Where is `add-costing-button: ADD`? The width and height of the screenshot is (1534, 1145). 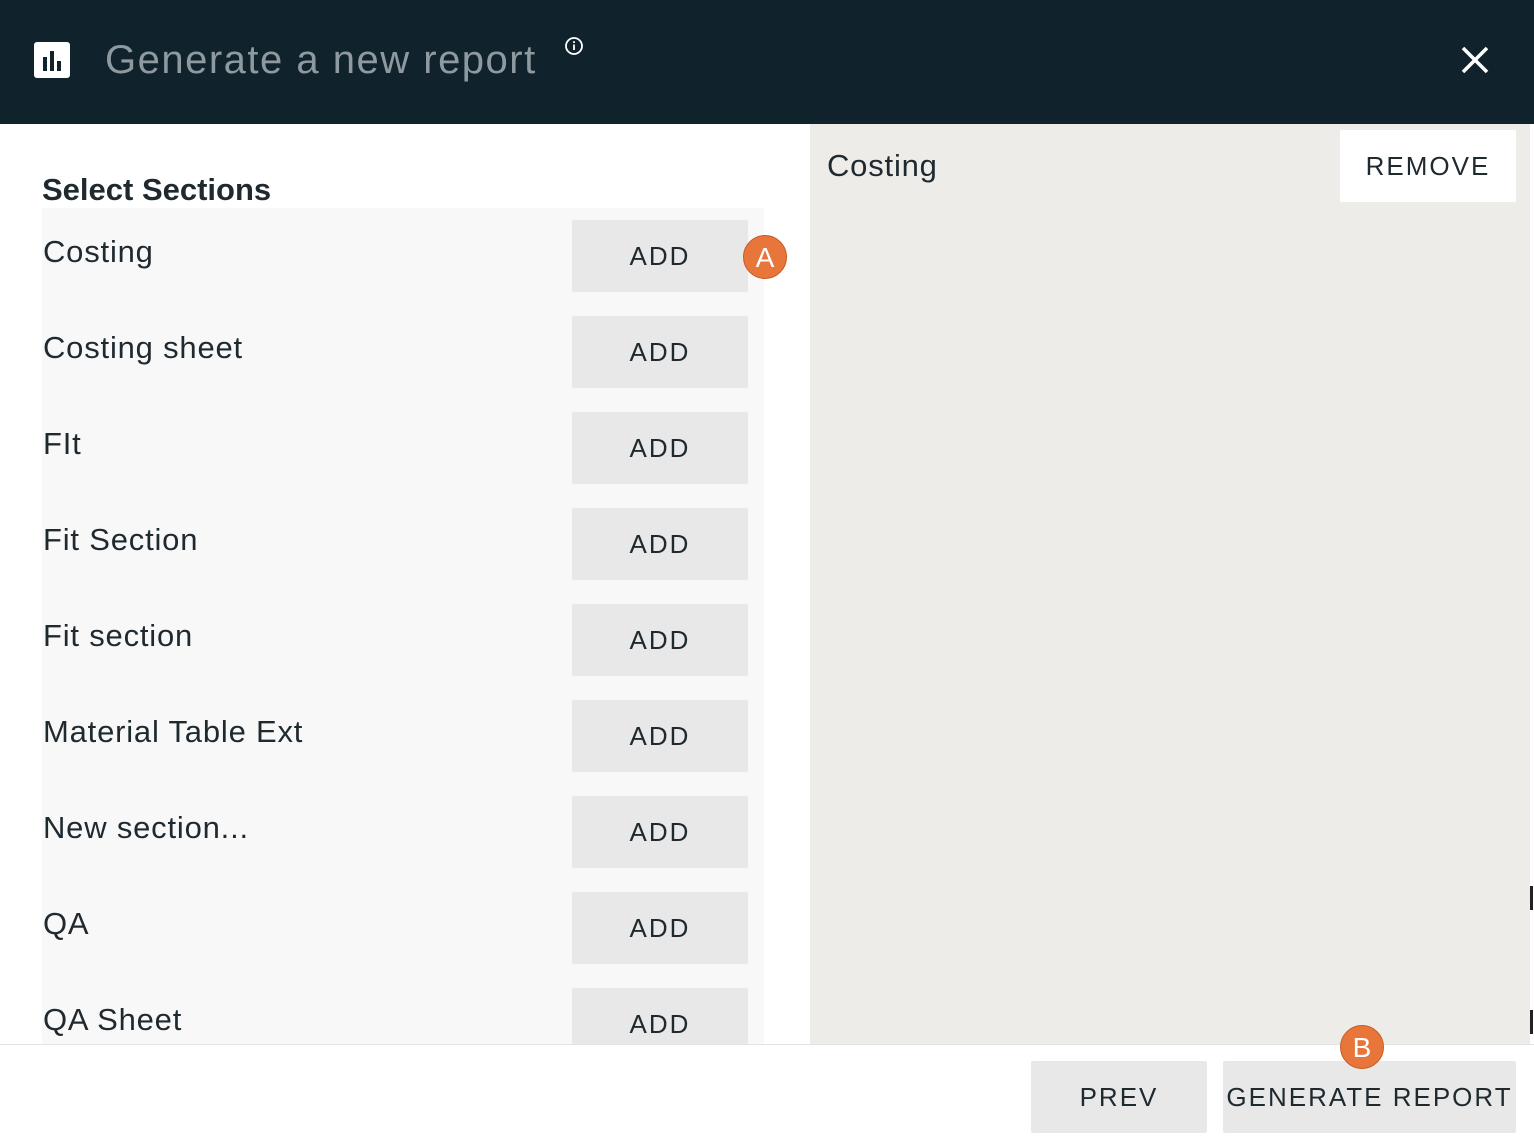 add-costing-button: ADD is located at coordinates (660, 256).